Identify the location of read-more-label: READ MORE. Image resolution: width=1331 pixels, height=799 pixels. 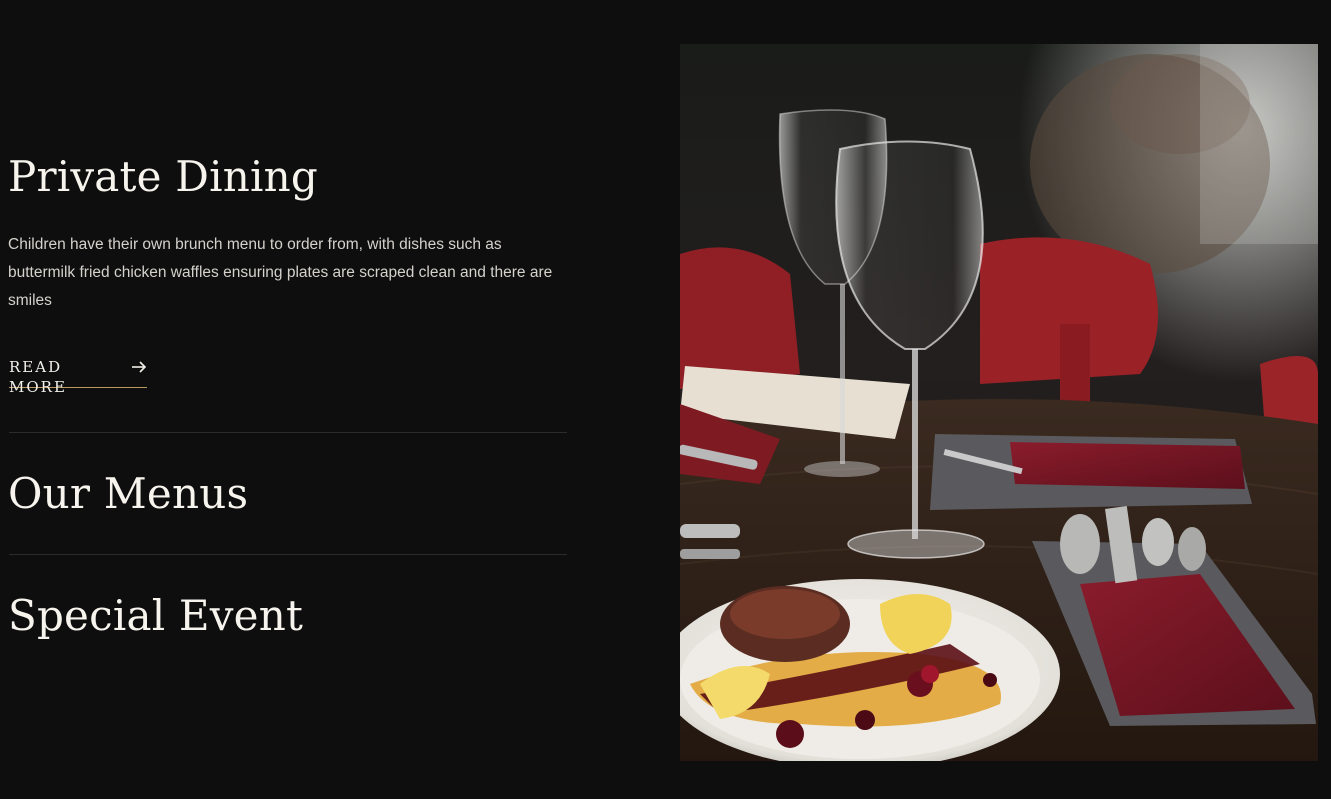
(38, 377).